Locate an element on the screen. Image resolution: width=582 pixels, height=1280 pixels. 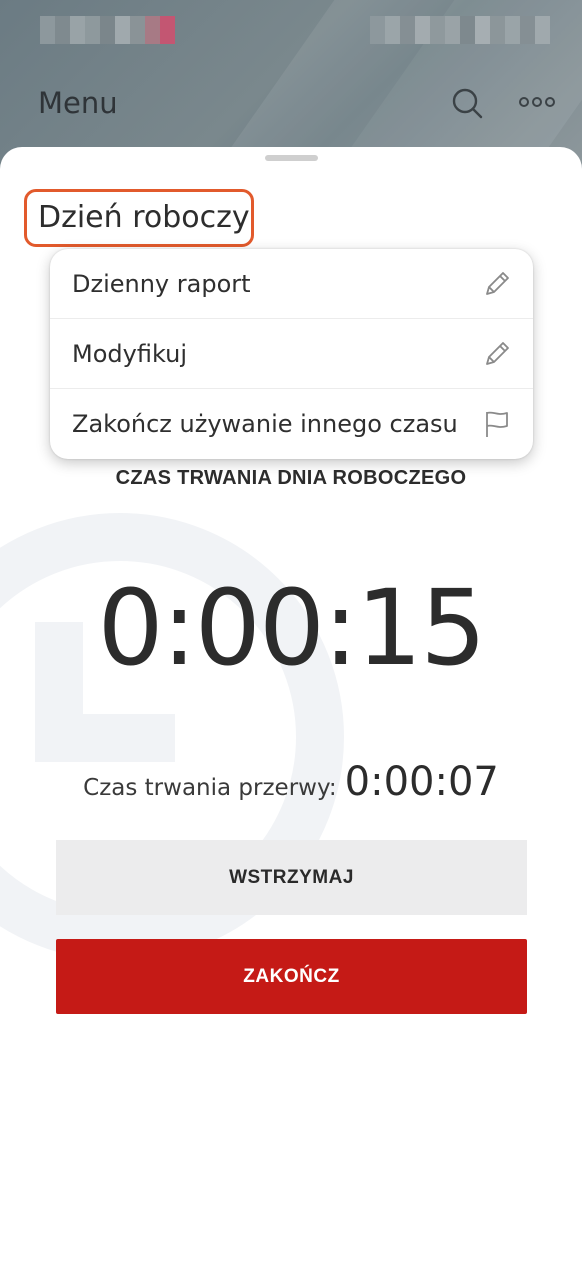
menu-item-modify: Modyfikuj is located at coordinates (291, 354).